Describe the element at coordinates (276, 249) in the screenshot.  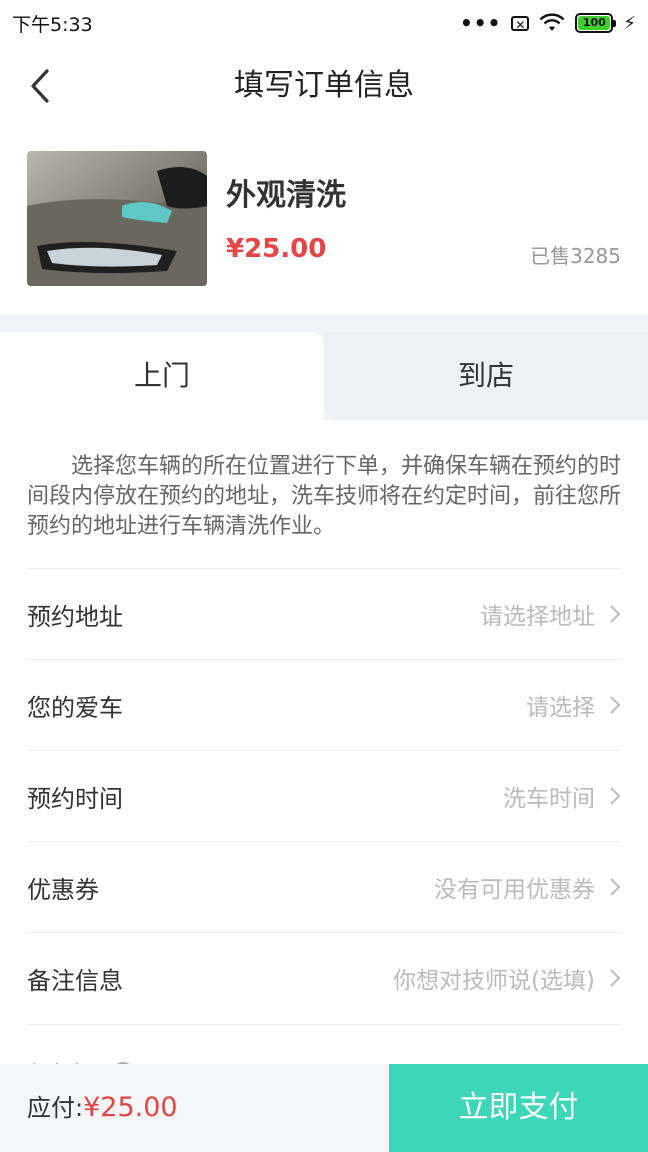
I see `product-price: ¥25.00` at that location.